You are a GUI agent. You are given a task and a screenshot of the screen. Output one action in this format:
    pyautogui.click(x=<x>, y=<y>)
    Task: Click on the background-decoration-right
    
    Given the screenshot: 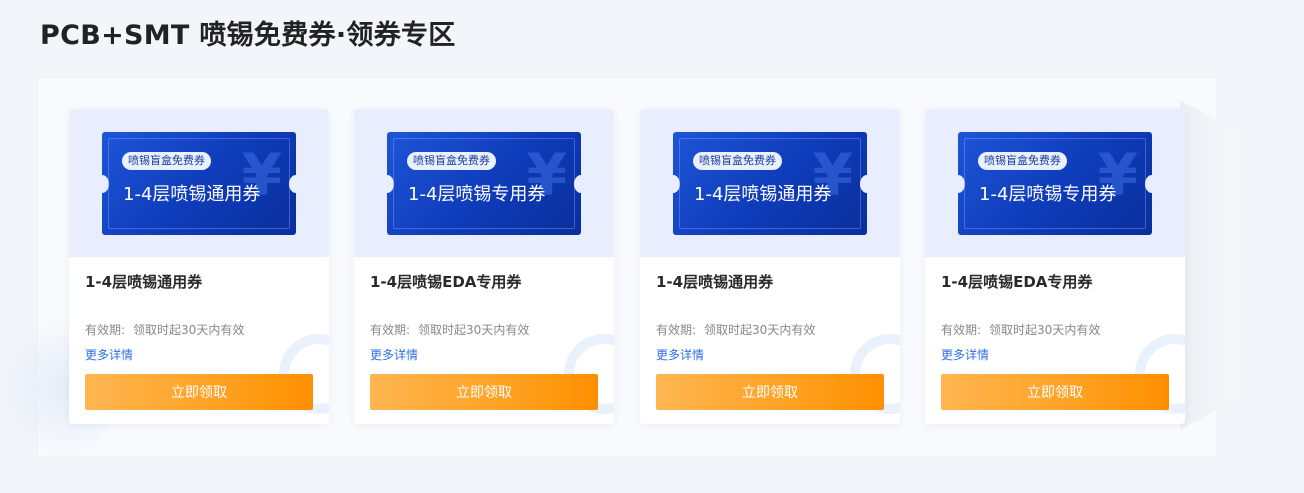 What is the action you would take?
    pyautogui.click(x=1210, y=265)
    